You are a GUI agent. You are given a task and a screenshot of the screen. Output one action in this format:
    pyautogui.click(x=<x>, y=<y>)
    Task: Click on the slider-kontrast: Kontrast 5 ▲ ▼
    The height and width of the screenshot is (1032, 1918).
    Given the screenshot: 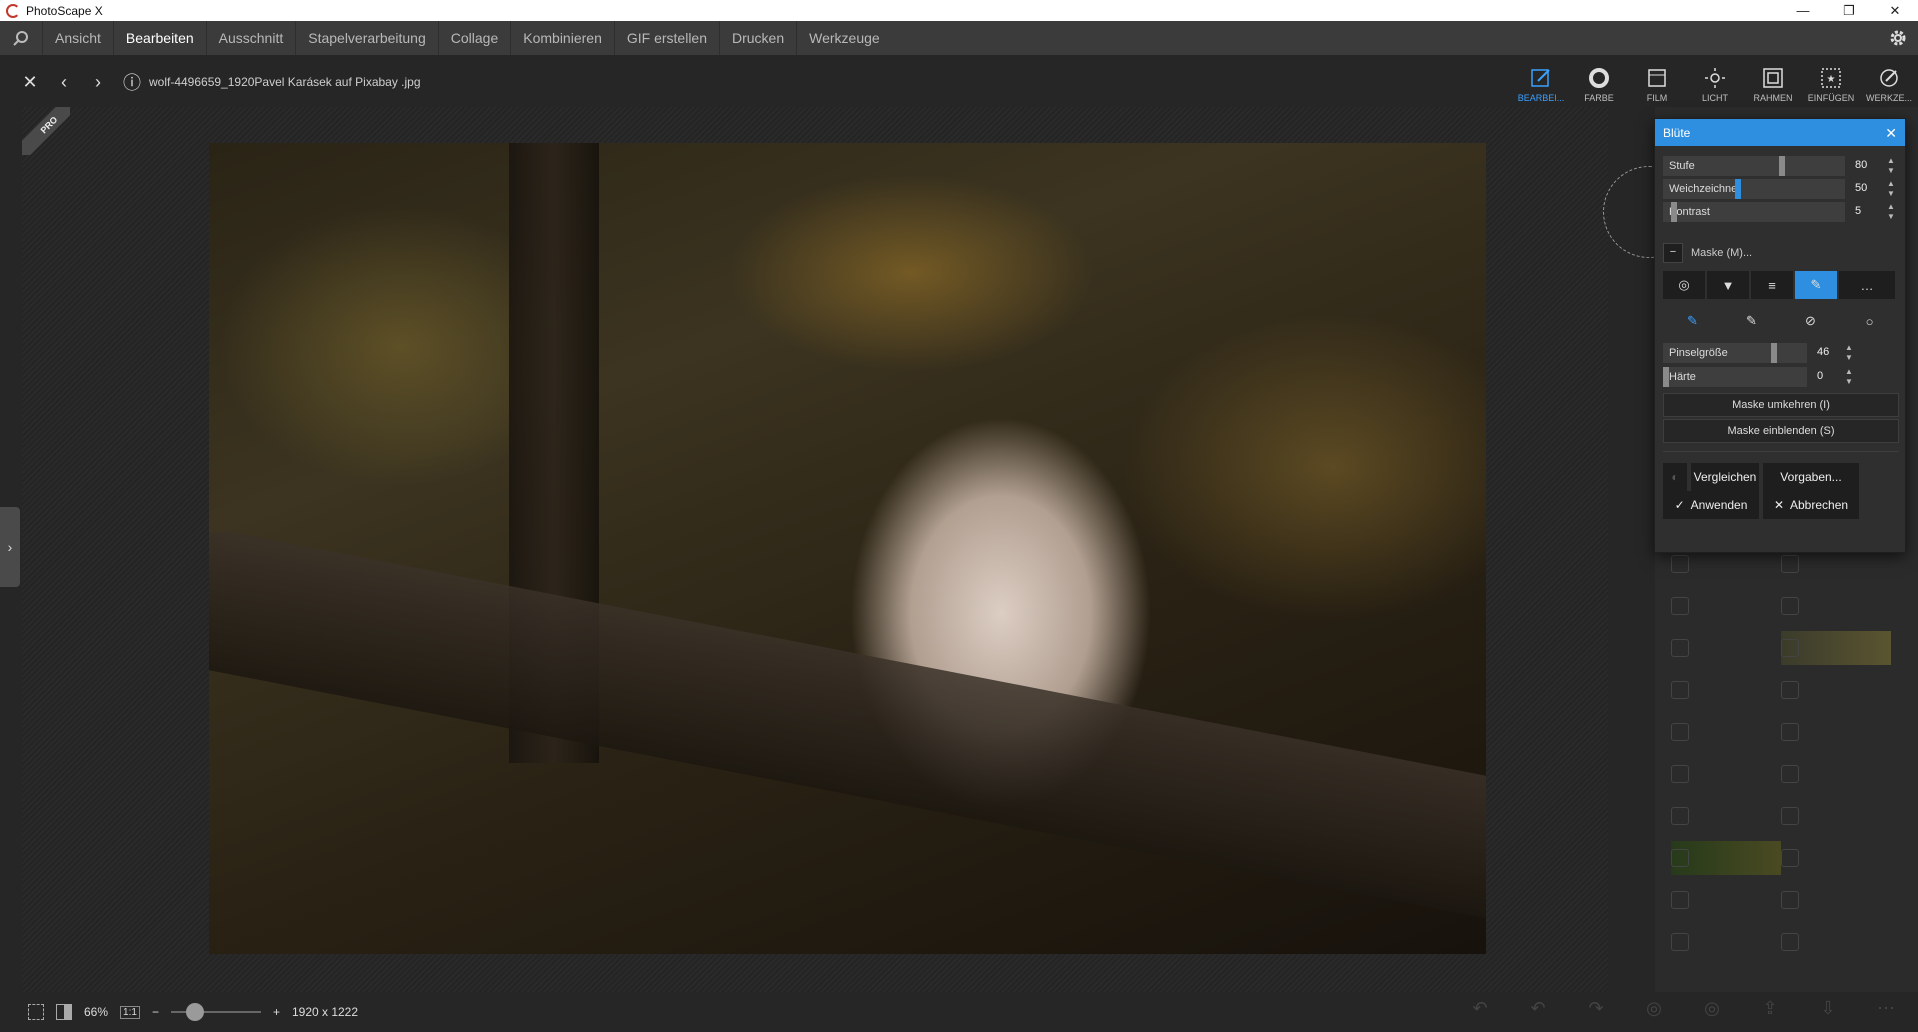 What is the action you would take?
    pyautogui.click(x=1781, y=212)
    